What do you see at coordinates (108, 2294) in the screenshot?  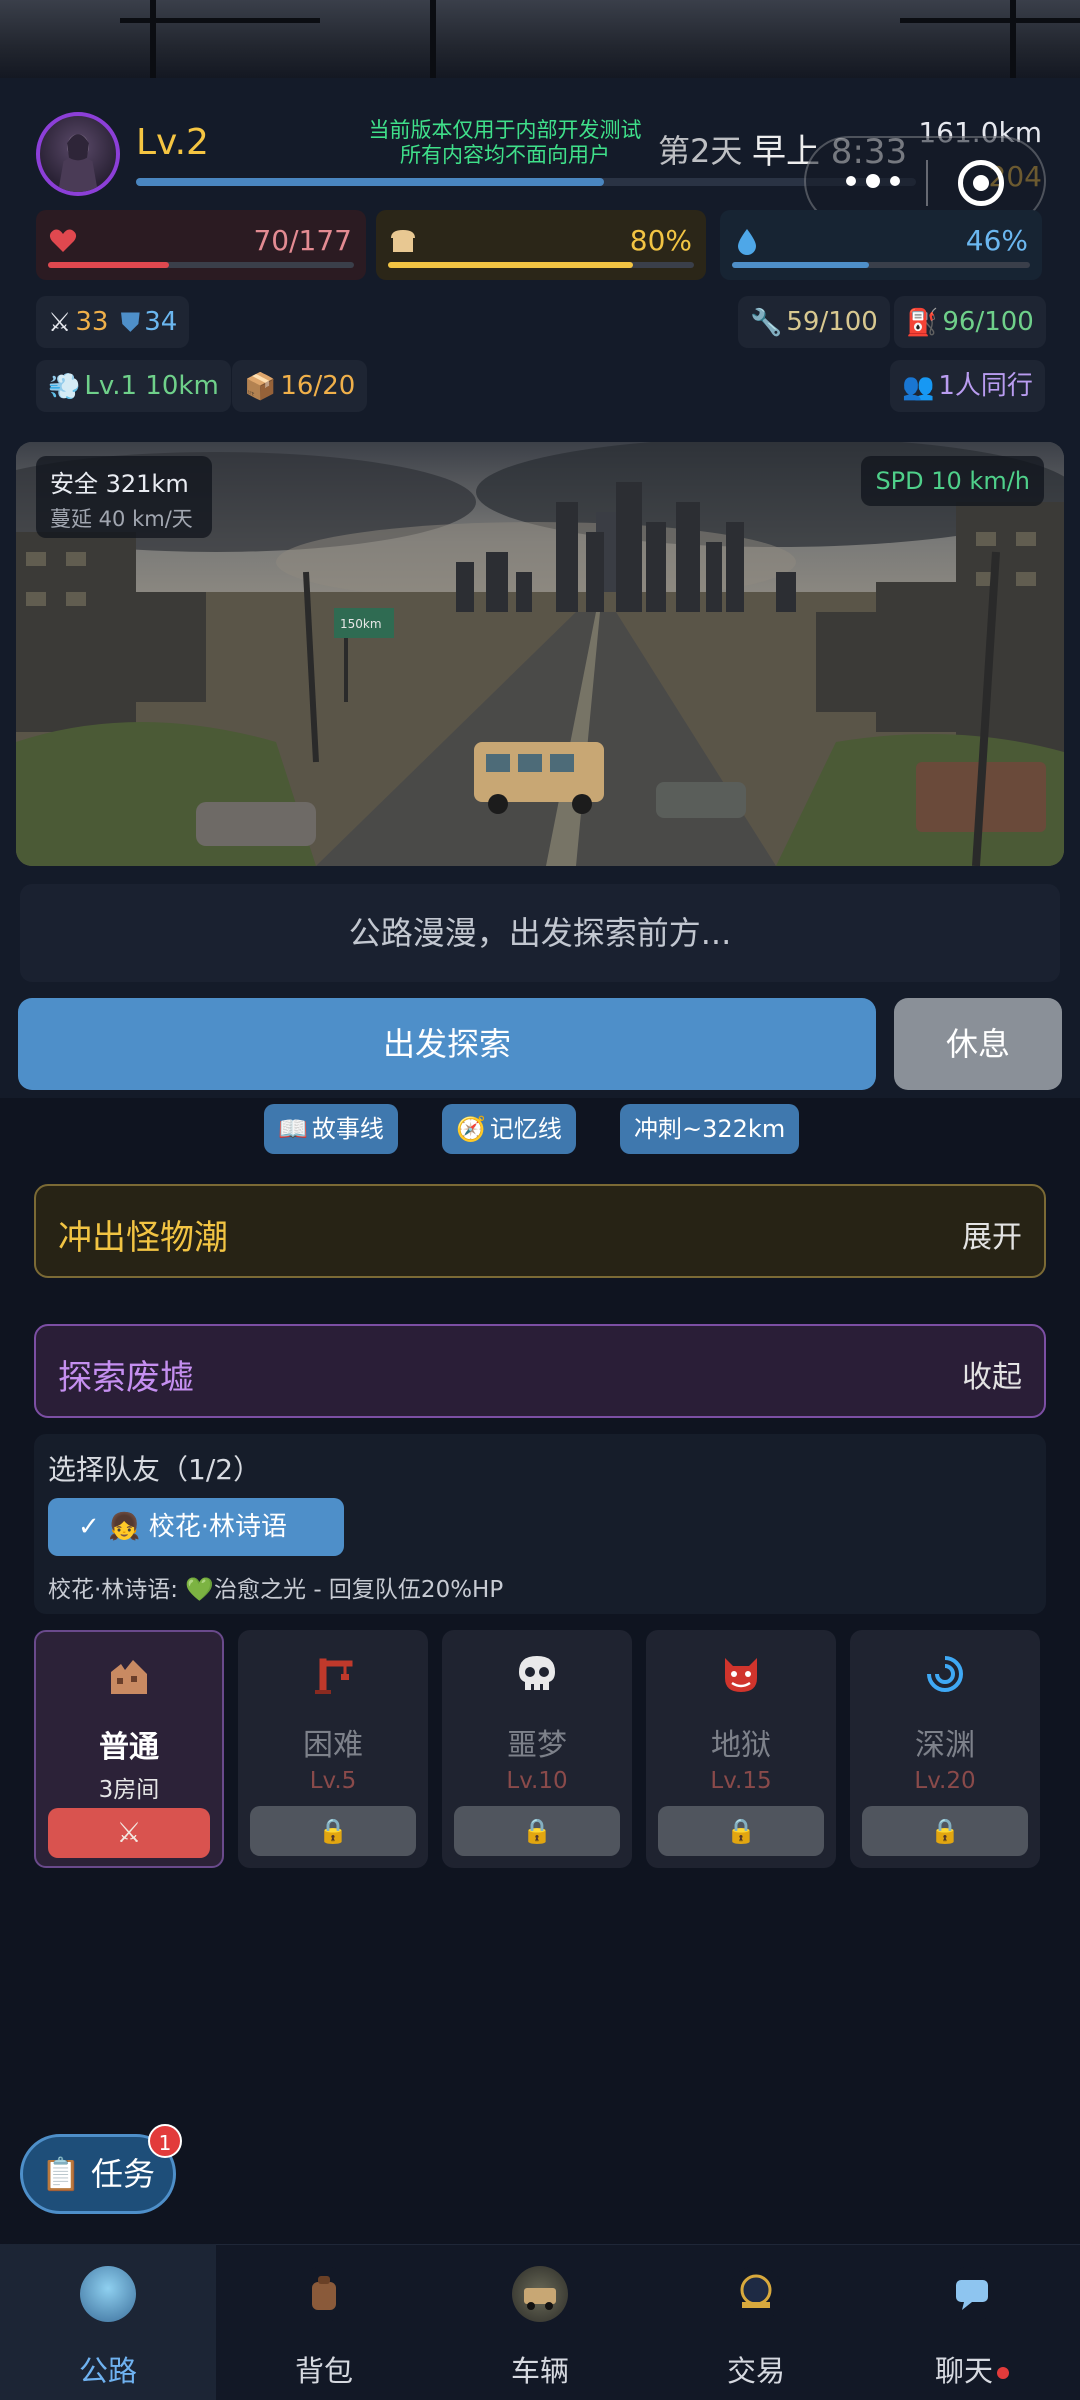 I see `road-globe-icon` at bounding box center [108, 2294].